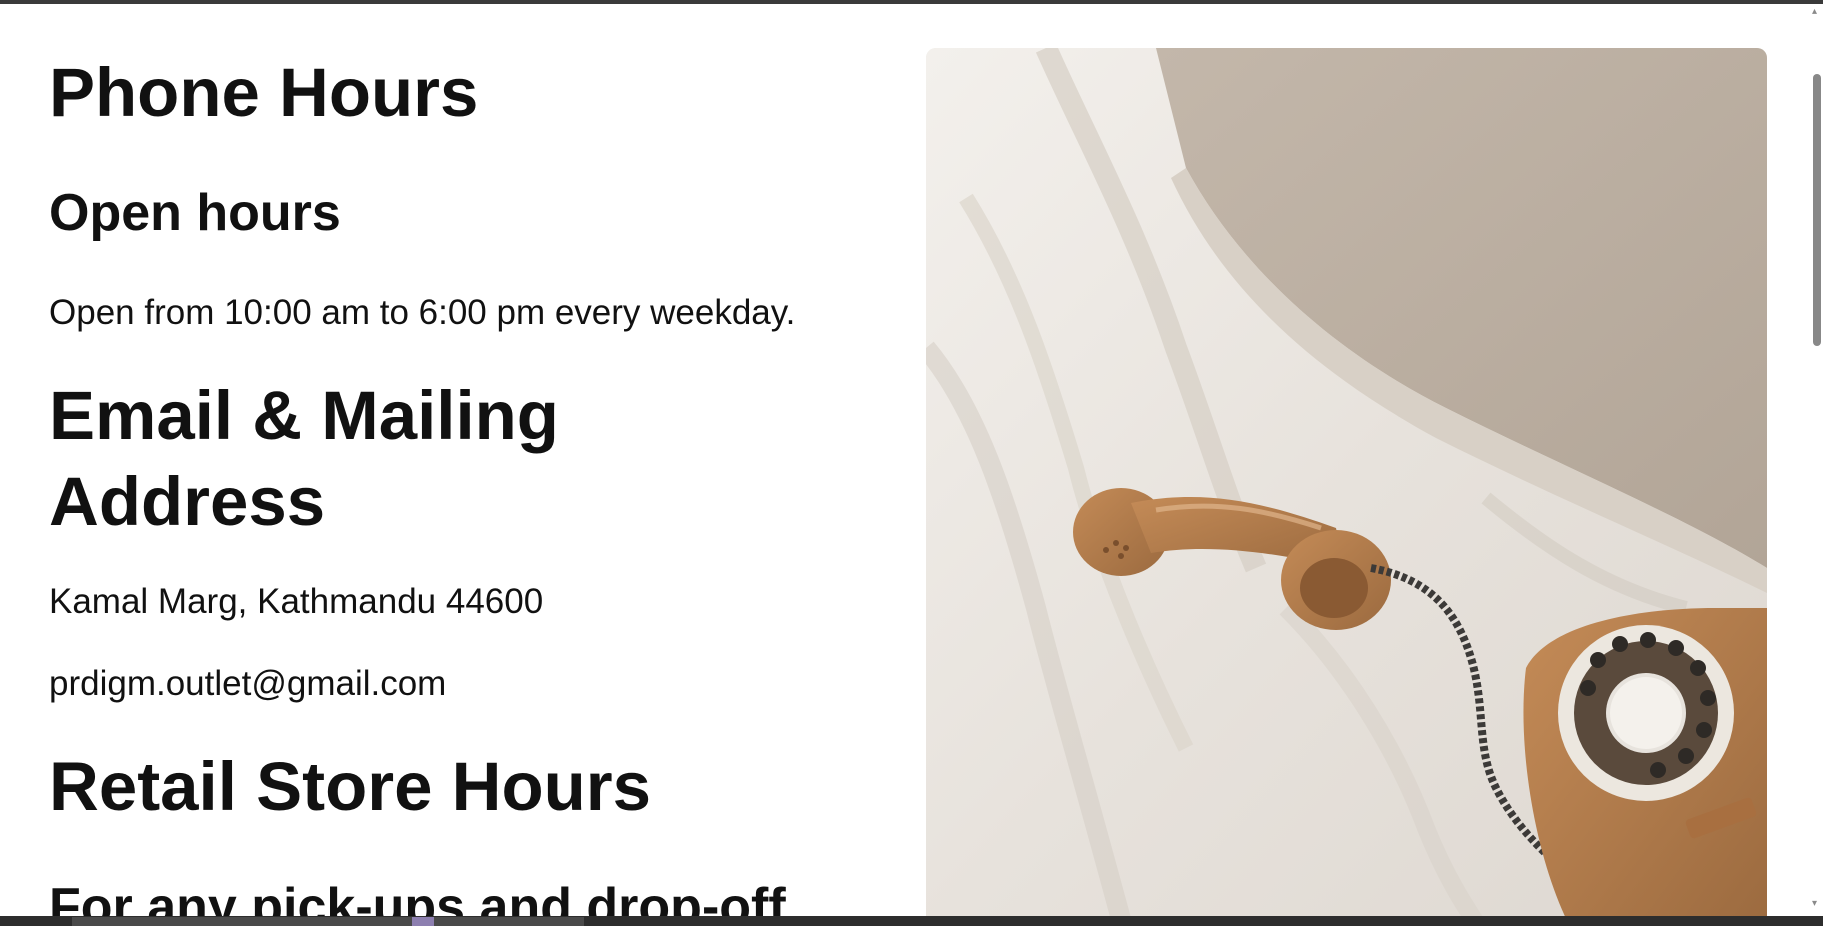 The height and width of the screenshot is (926, 1823). I want to click on taskbar, so click(911, 921).